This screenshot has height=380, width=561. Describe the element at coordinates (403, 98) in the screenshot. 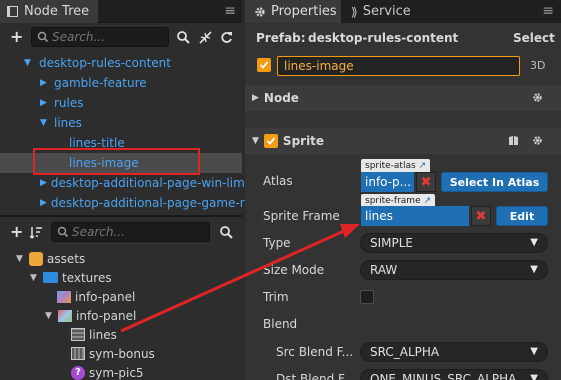

I see `node-section-header: ▶ Node` at that location.